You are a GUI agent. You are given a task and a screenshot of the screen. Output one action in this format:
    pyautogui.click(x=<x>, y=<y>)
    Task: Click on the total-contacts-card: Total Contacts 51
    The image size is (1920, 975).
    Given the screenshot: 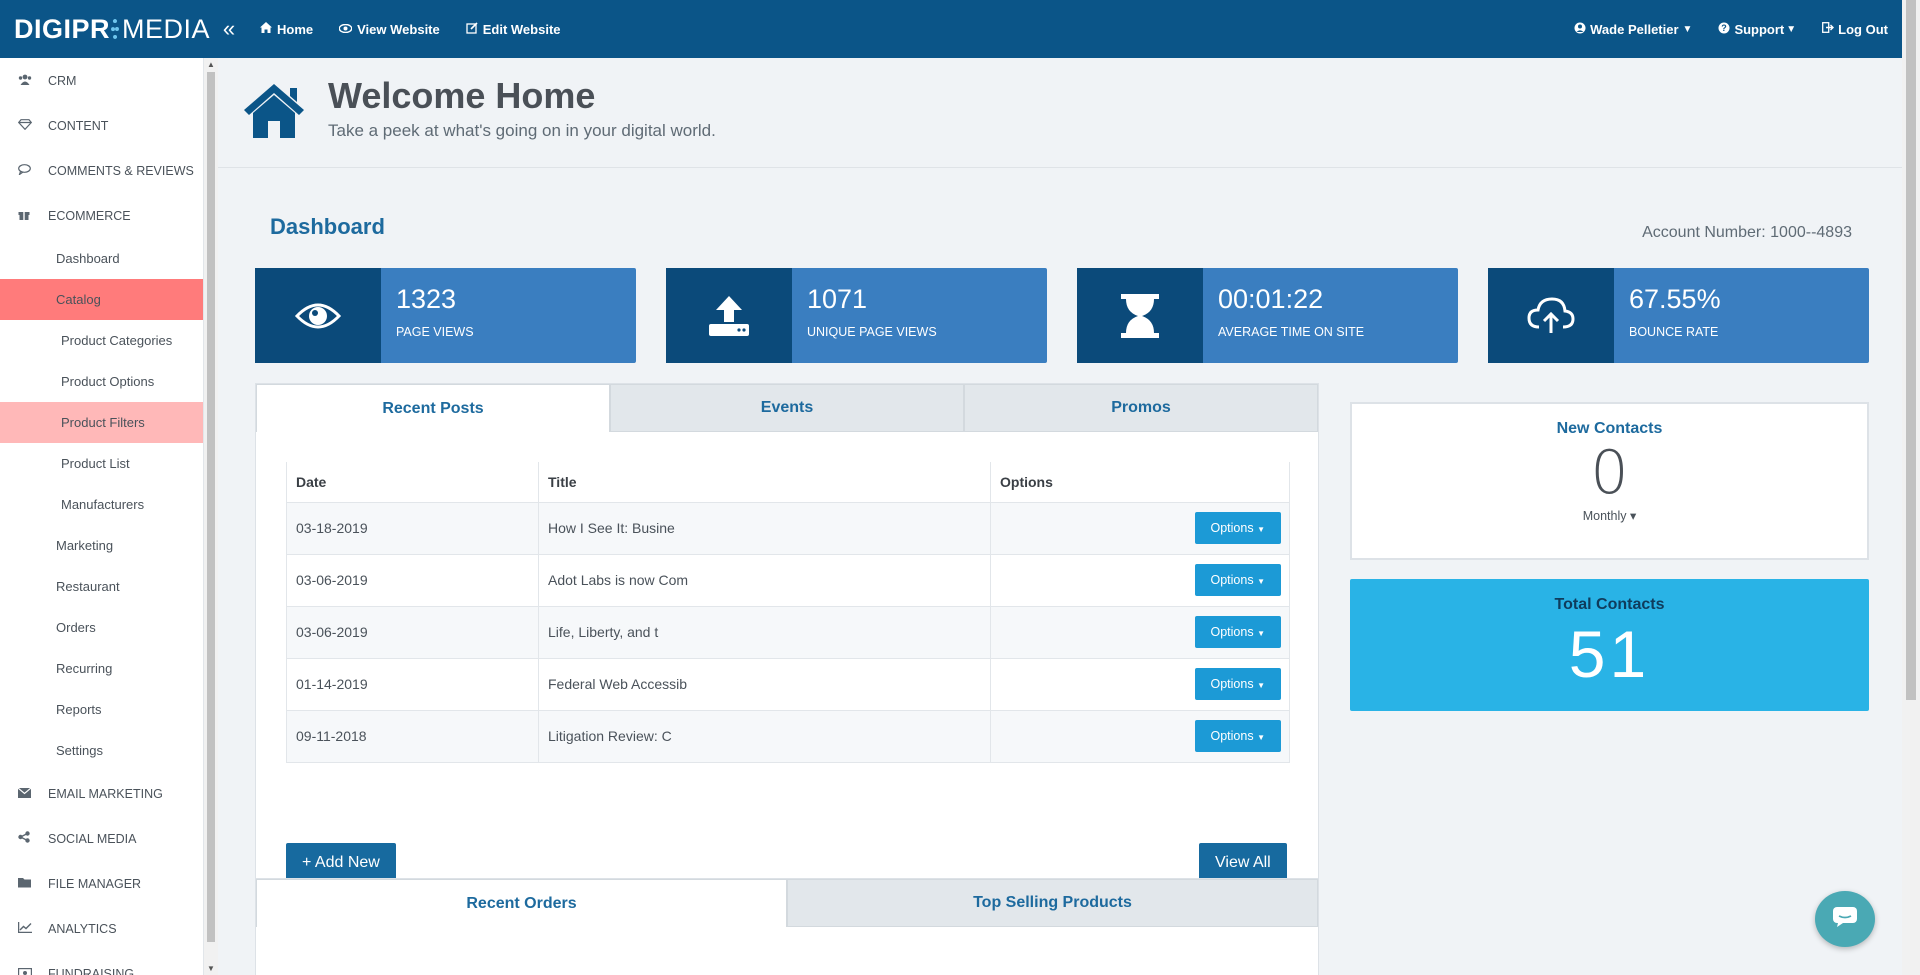 What is the action you would take?
    pyautogui.click(x=1609, y=645)
    